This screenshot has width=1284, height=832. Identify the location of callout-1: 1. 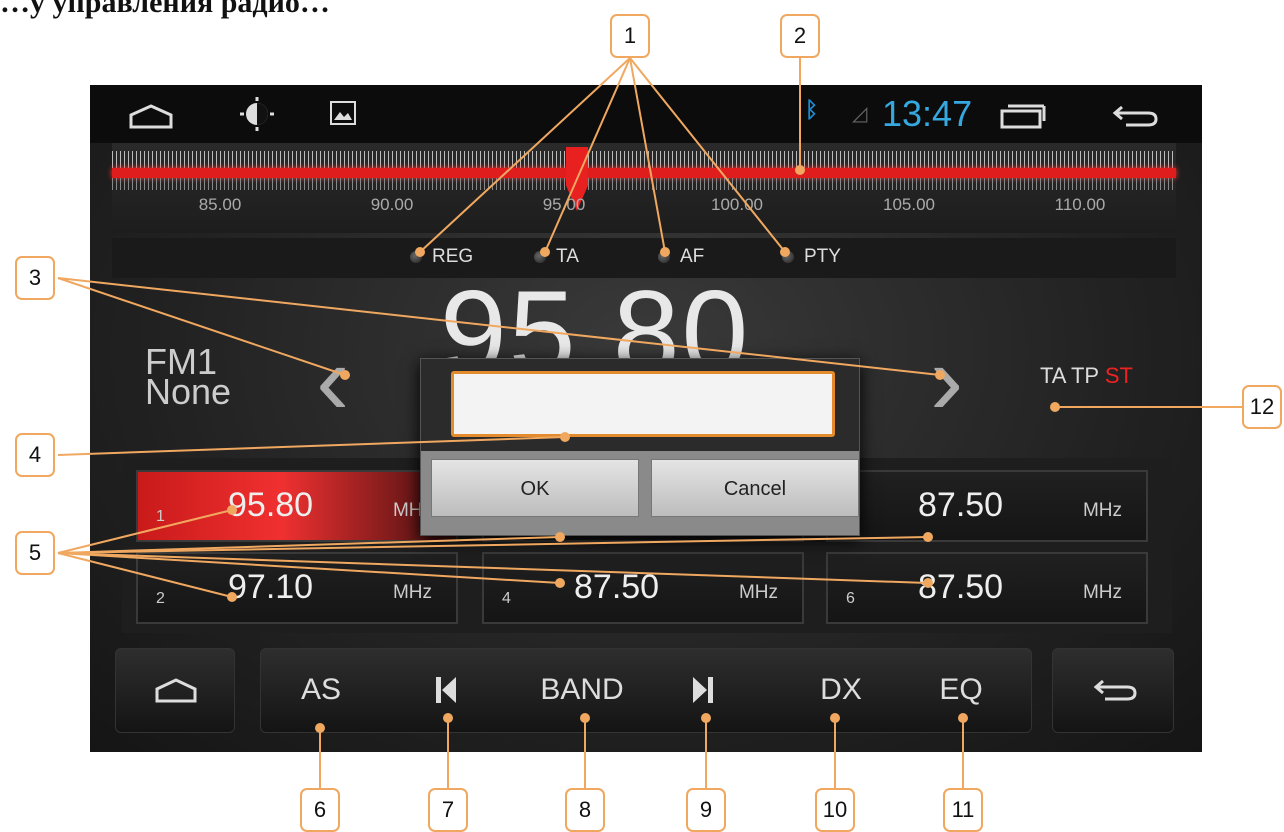
(630, 36).